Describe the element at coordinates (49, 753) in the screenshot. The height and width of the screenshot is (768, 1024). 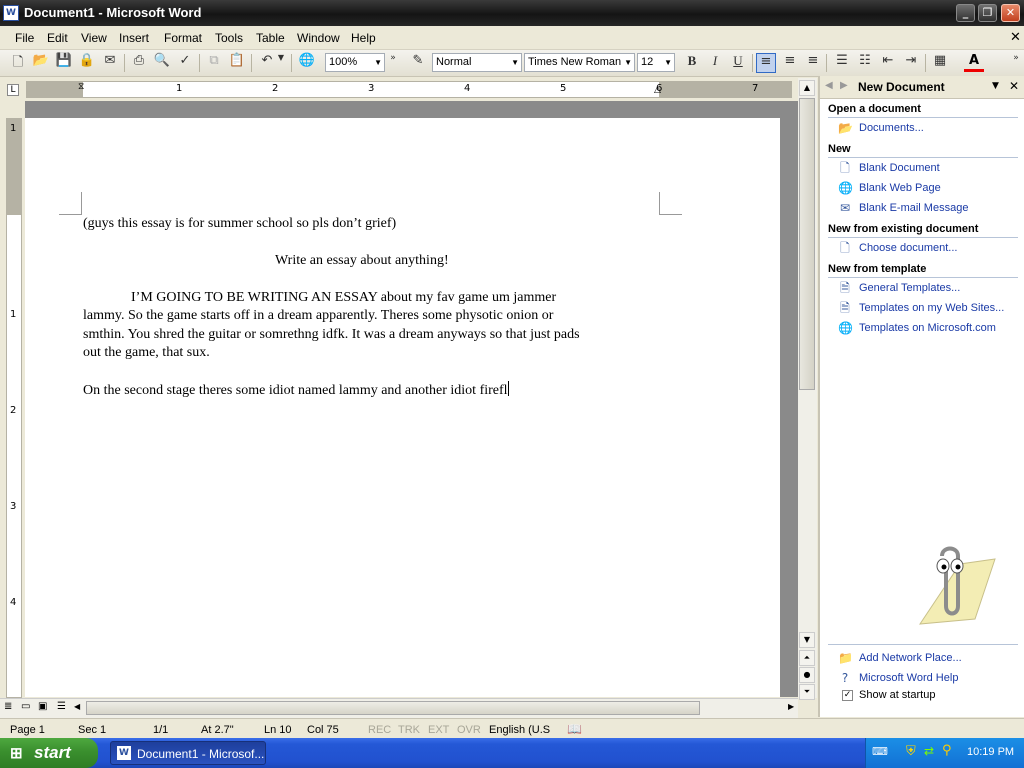
I see `start-button: ⊞ start` at that location.